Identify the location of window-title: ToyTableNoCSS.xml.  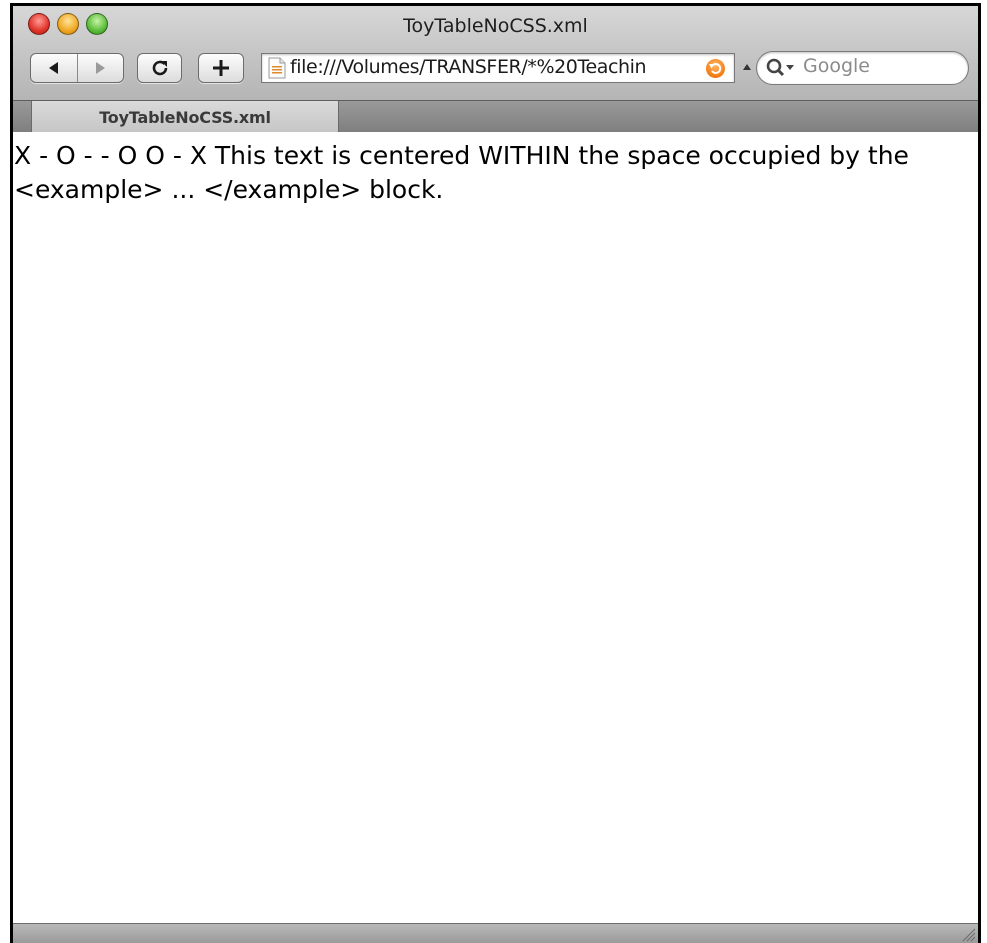
(495, 26).